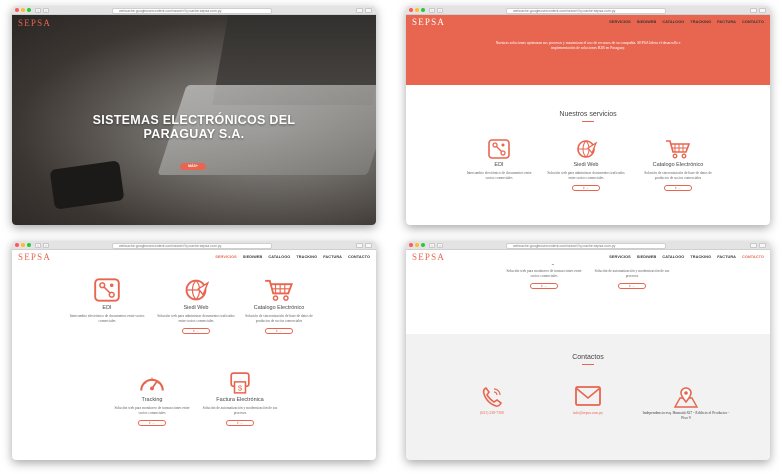 The image size is (782, 474). I want to click on speedometer-icon, so click(152, 384).